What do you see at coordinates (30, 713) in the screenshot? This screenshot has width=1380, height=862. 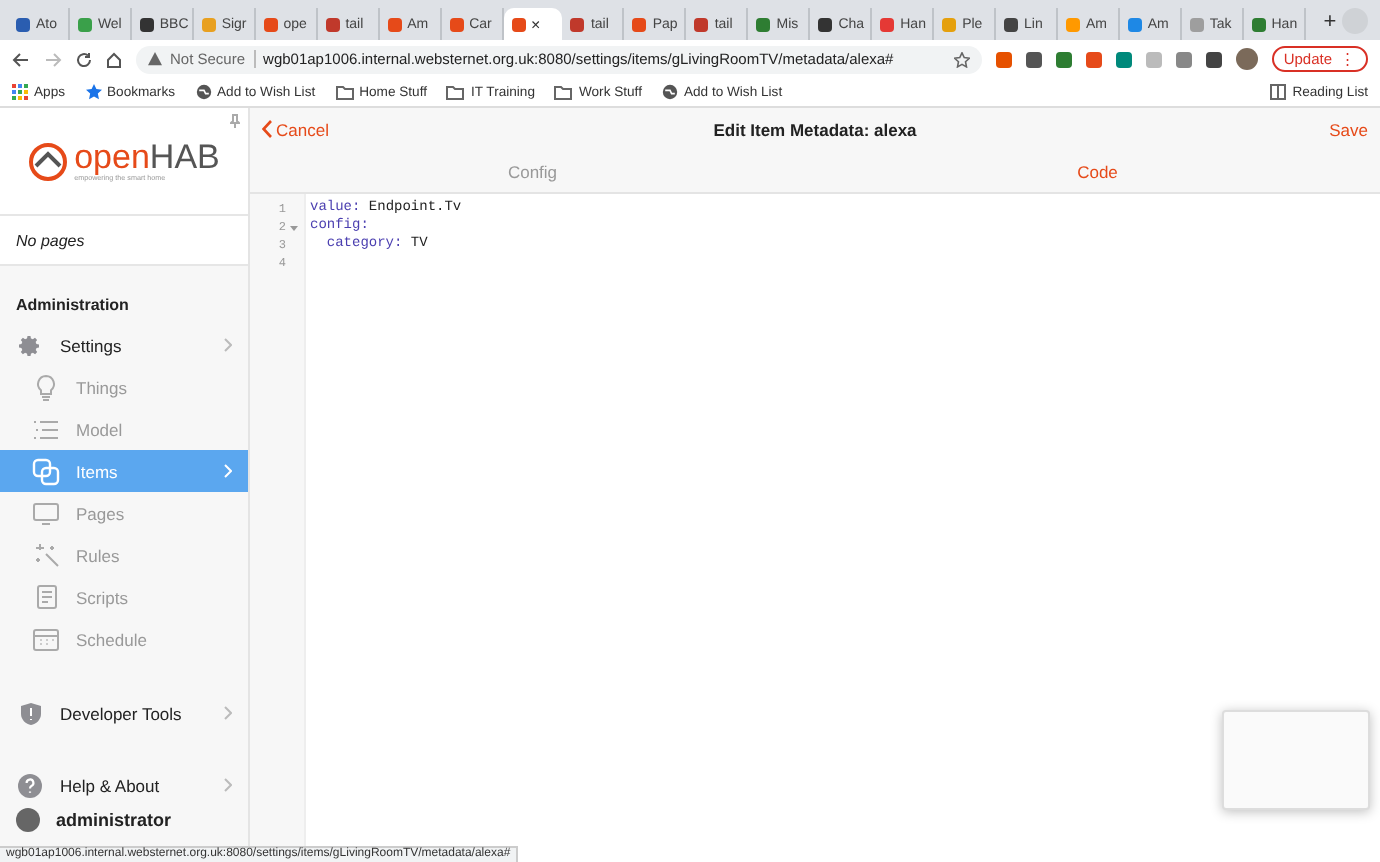 I see `shield-icon` at bounding box center [30, 713].